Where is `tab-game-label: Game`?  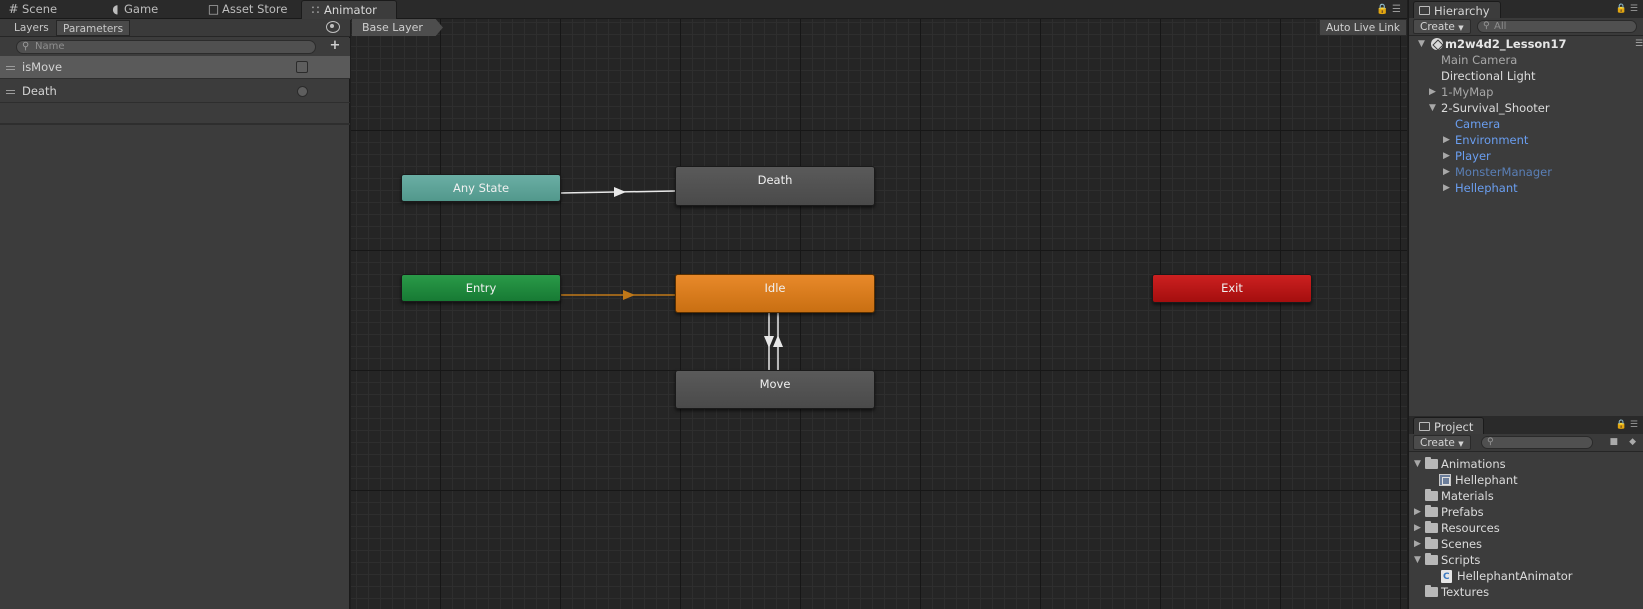
tab-game-label: Game is located at coordinates (141, 9).